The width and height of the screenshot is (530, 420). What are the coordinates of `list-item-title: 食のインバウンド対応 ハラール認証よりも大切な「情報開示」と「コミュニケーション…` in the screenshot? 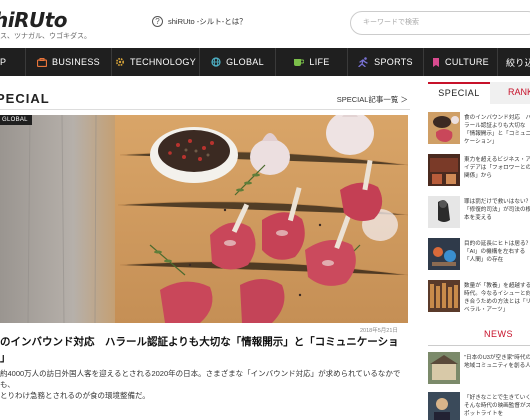 It's located at (497, 130).